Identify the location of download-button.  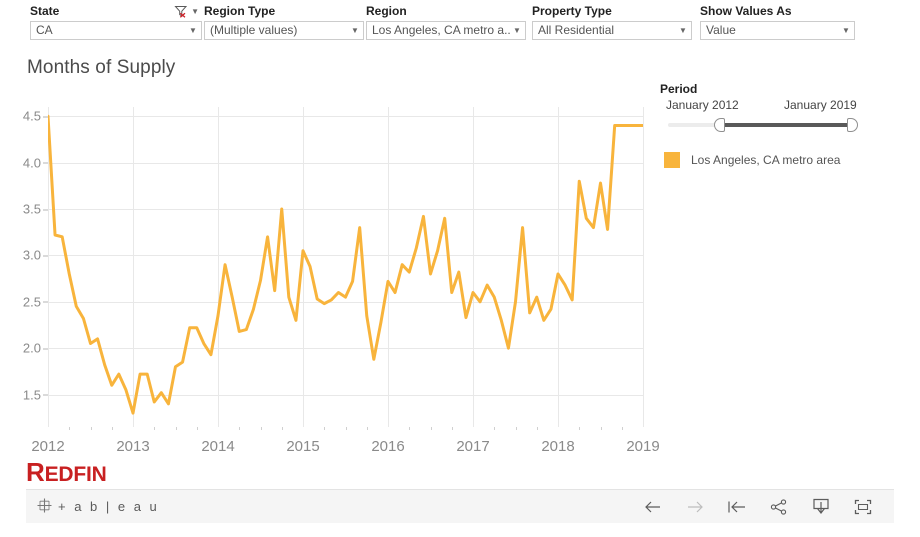
(821, 507).